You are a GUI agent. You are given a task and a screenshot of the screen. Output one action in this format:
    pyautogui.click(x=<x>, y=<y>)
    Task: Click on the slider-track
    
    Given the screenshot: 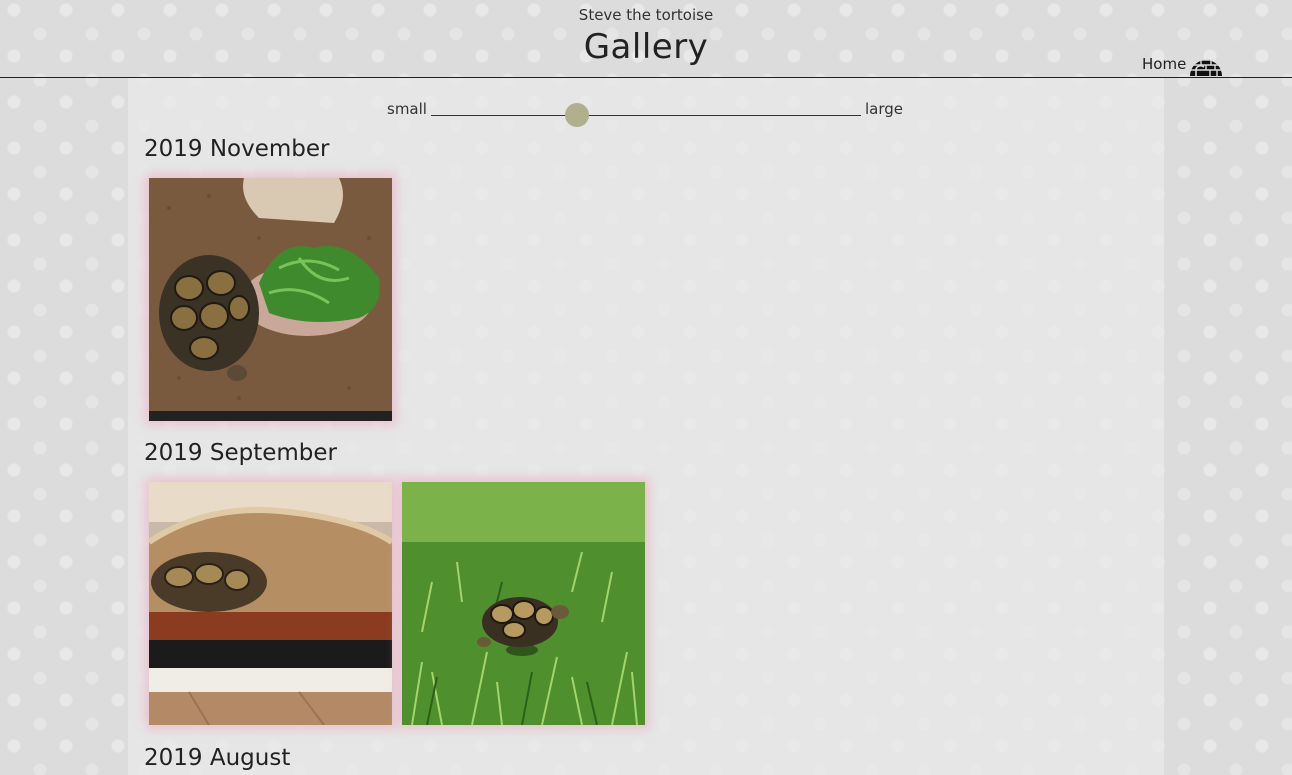 What is the action you would take?
    pyautogui.click(x=646, y=115)
    